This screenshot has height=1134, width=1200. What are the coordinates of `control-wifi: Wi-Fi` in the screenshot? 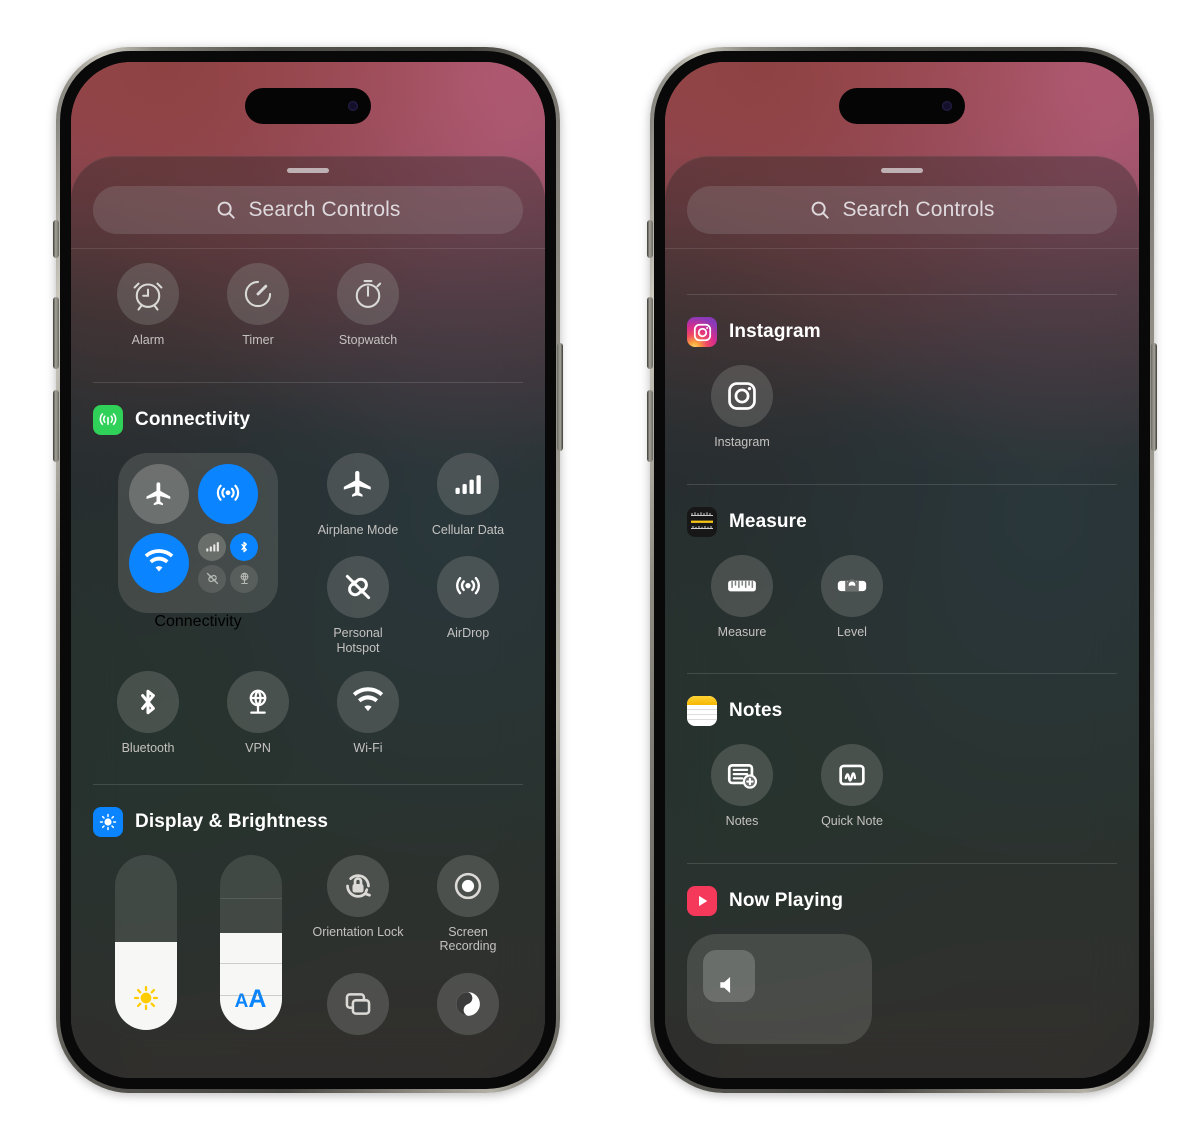 It's located at (368, 713).